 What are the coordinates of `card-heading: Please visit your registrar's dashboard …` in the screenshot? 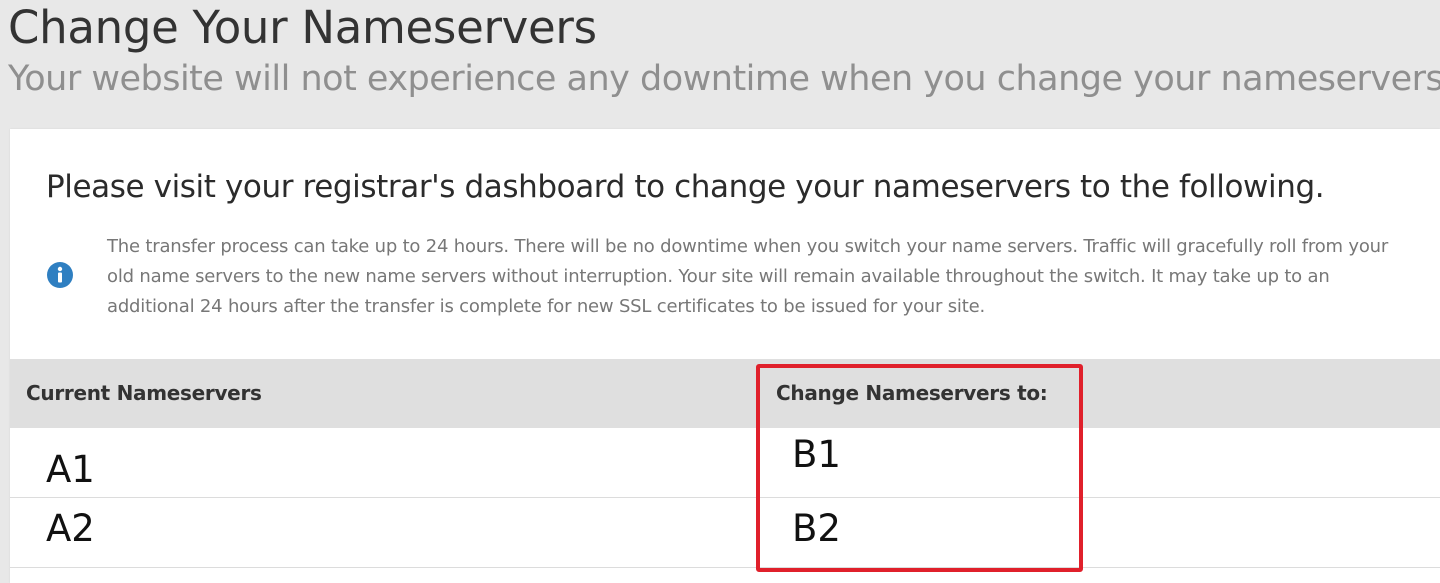 It's located at (685, 187).